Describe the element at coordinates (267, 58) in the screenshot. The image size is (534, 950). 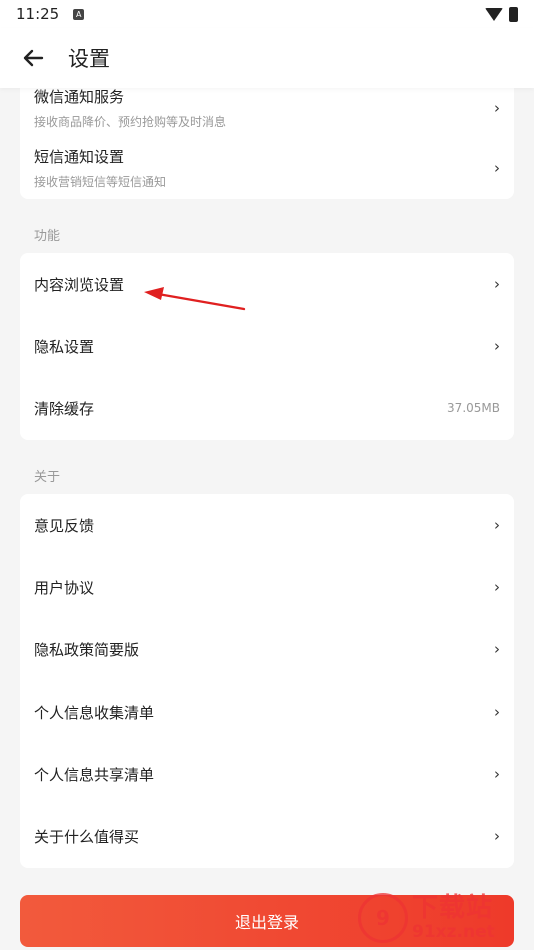
I see `header: 设置` at that location.